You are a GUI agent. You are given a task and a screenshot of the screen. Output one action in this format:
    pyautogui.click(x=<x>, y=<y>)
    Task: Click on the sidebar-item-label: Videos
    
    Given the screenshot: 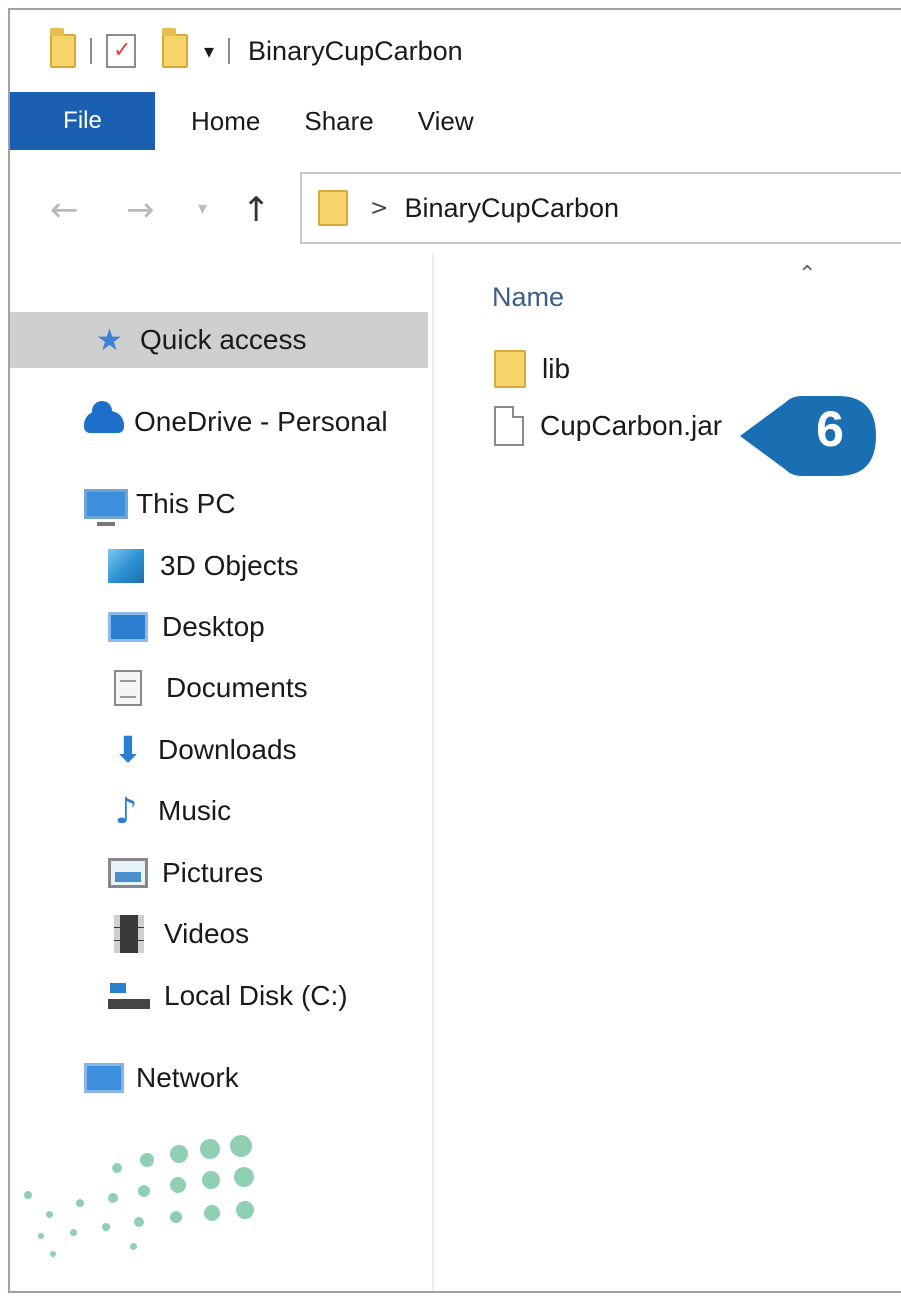 What is the action you would take?
    pyautogui.click(x=207, y=933)
    